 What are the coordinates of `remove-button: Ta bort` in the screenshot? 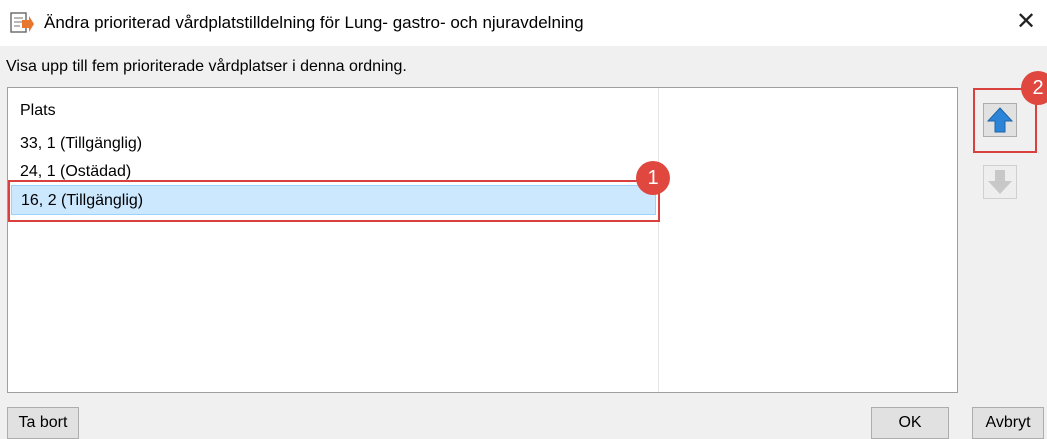 It's located at (43, 423).